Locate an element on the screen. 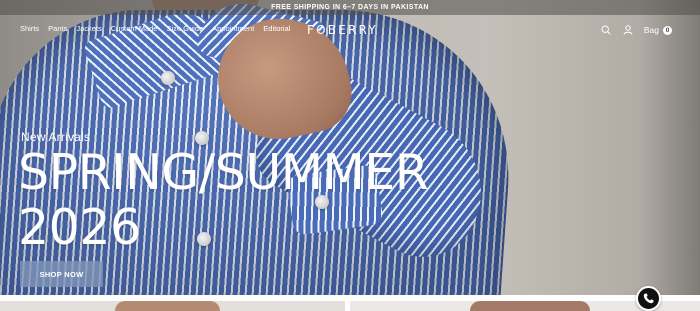 This screenshot has width=700, height=311. user-icon is located at coordinates (628, 30).